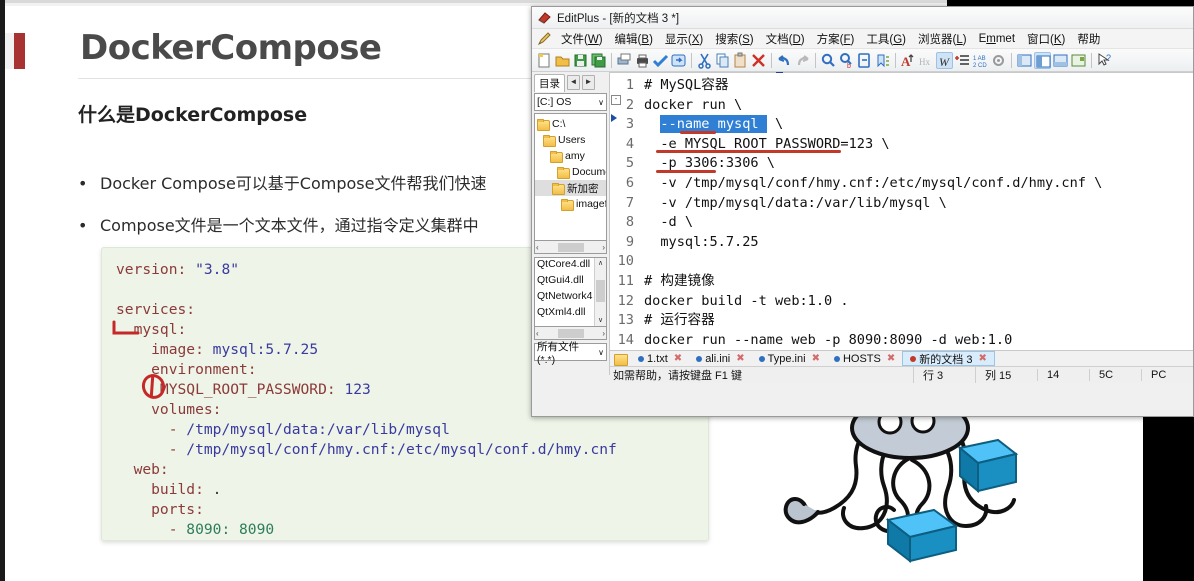  I want to click on document-tab: HOSTS ✖, so click(864, 358).